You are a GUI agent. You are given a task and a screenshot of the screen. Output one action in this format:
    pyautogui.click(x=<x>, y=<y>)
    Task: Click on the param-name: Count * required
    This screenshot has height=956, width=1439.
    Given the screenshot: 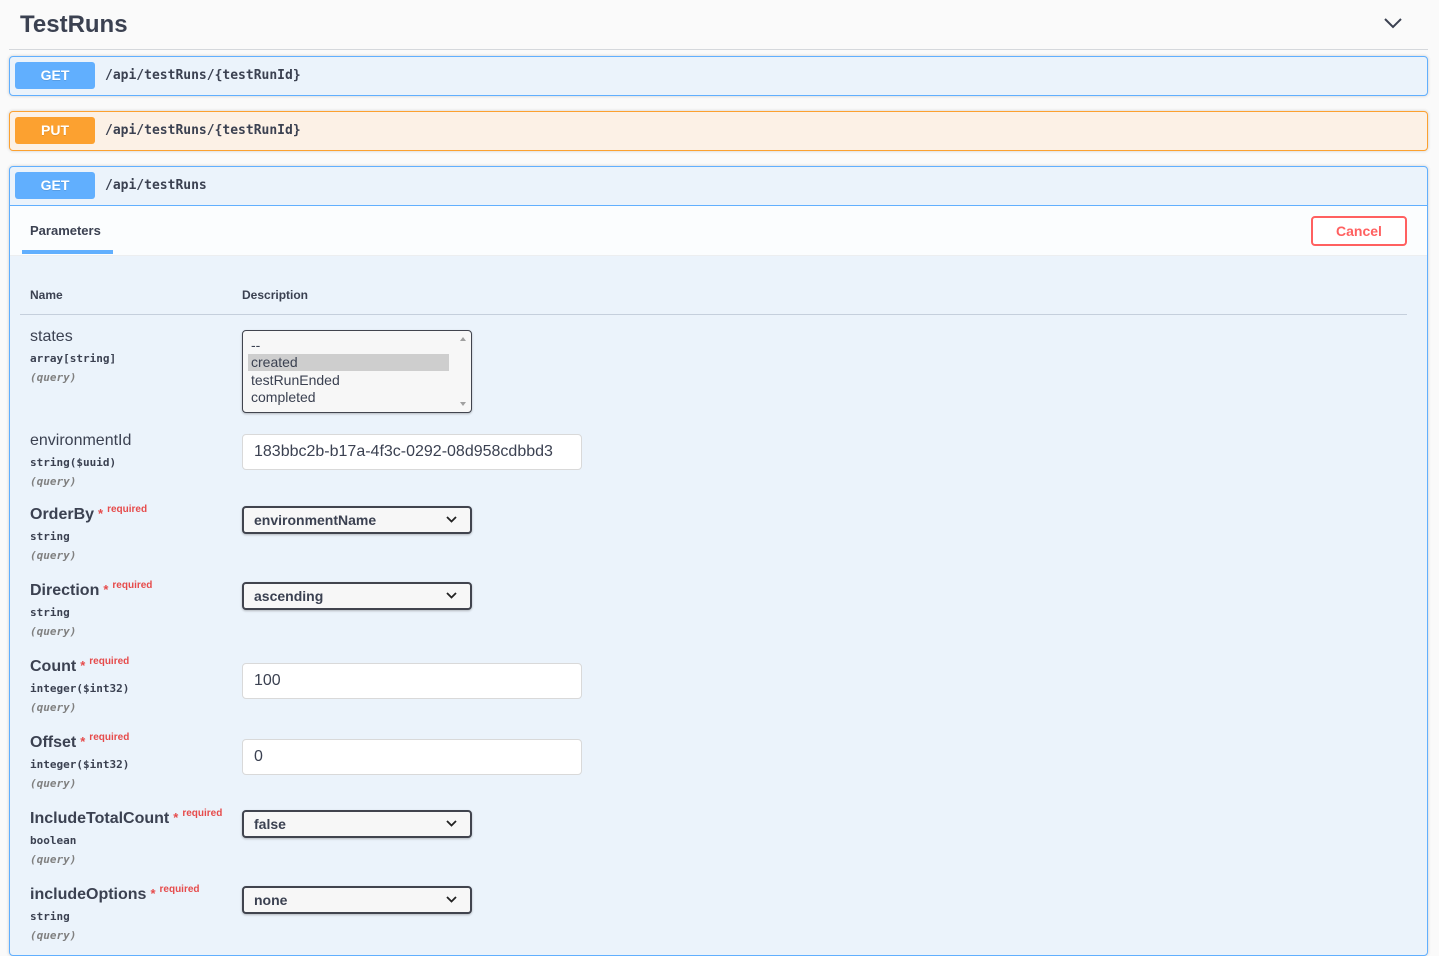 What is the action you would take?
    pyautogui.click(x=720, y=666)
    